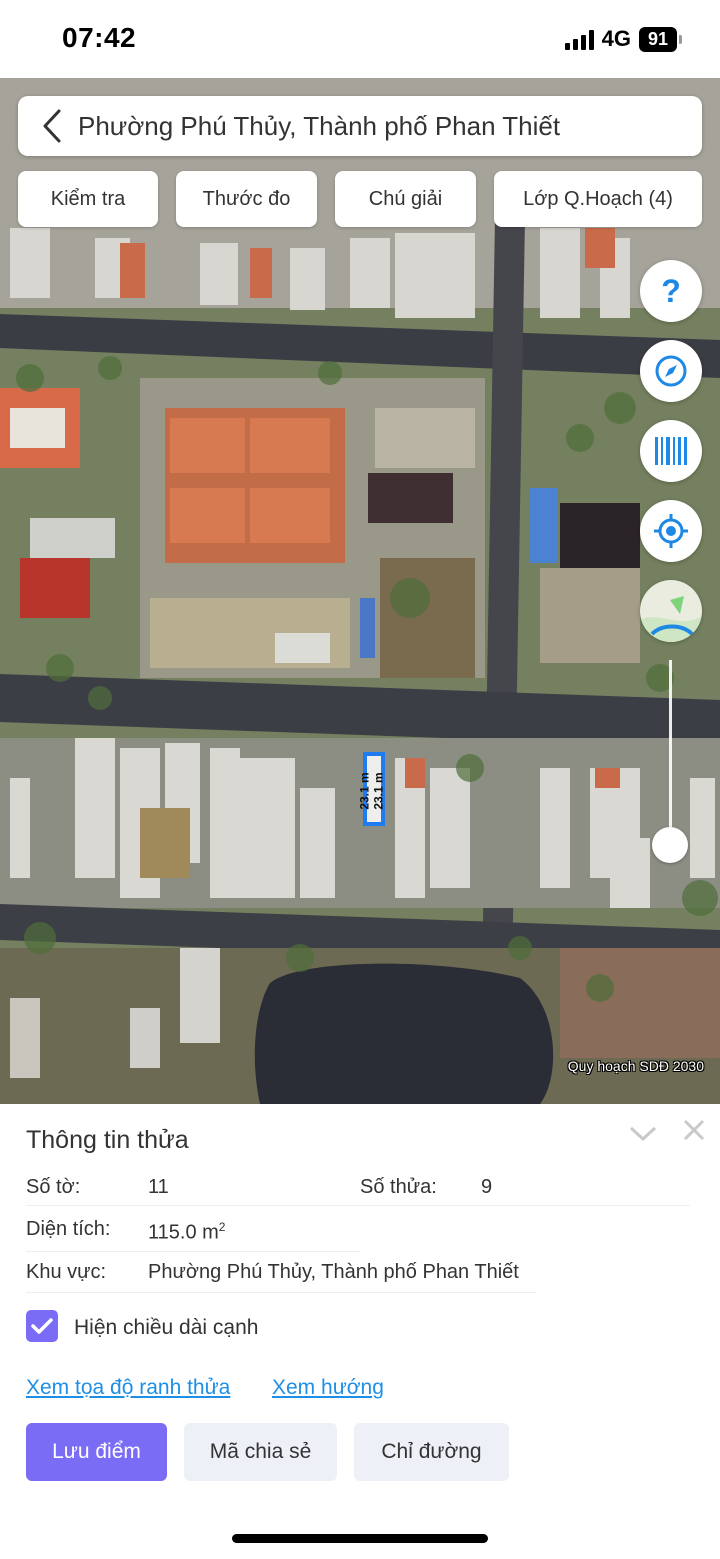 This screenshot has width=720, height=1559. I want to click on locate-icon, so click(671, 531).